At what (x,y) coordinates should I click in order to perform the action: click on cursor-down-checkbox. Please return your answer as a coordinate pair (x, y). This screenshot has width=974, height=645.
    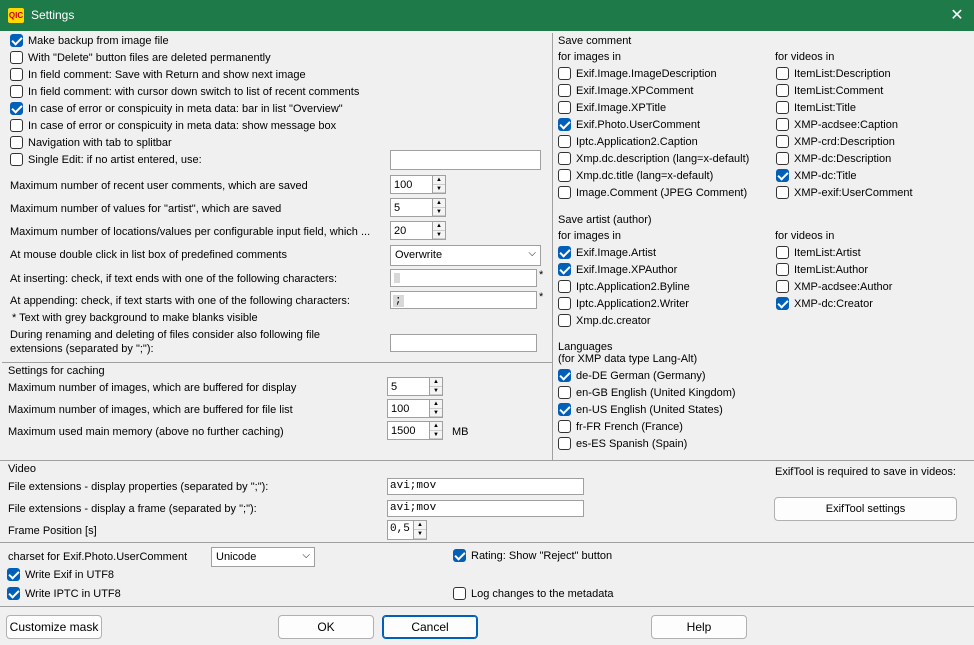
    Looking at the image, I should click on (16, 91).